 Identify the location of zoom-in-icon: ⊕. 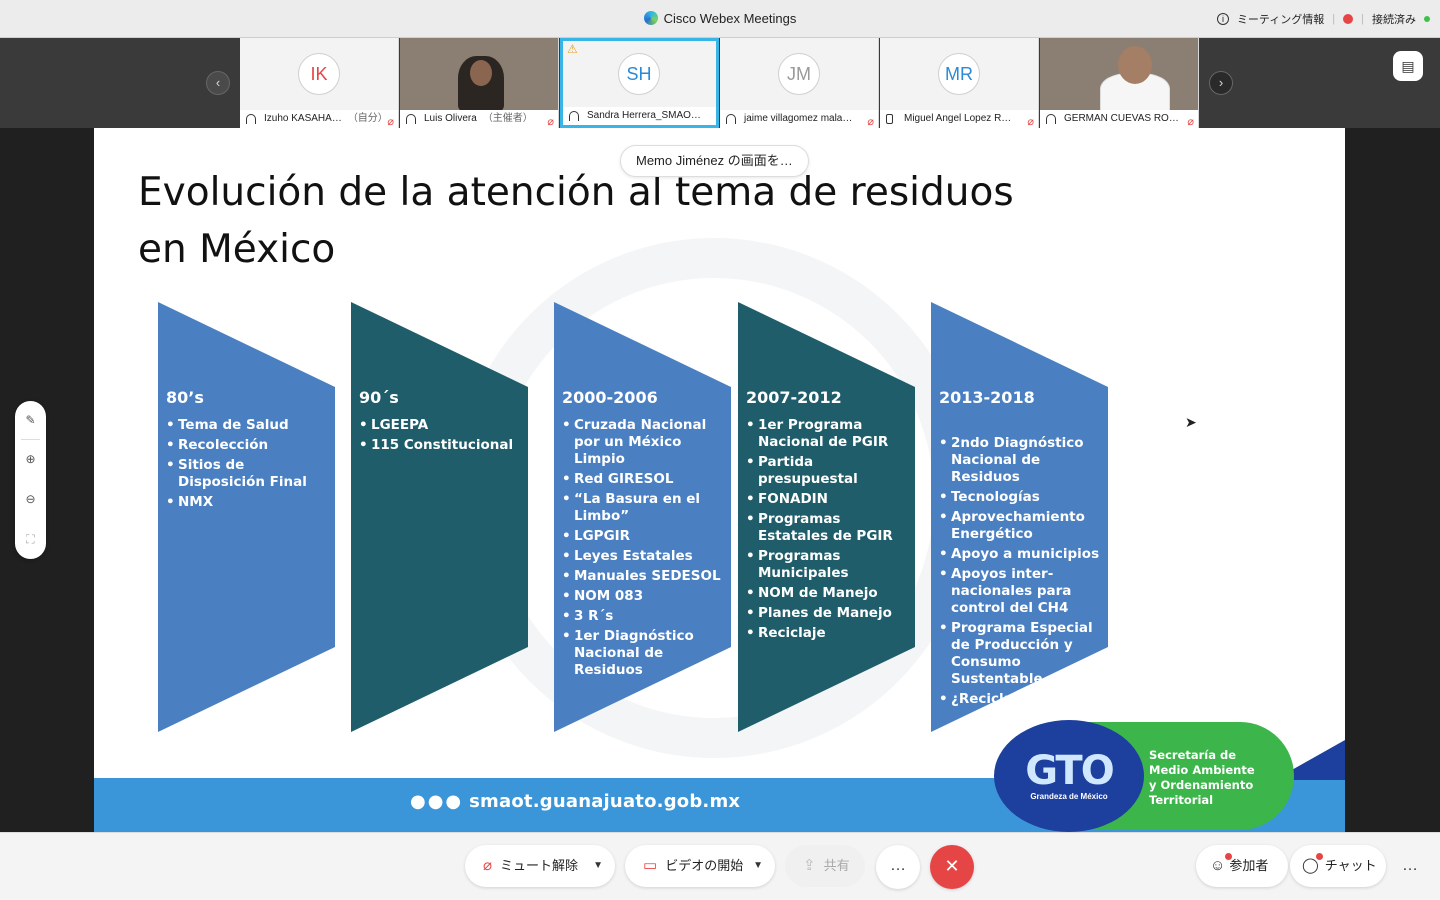
(30, 459).